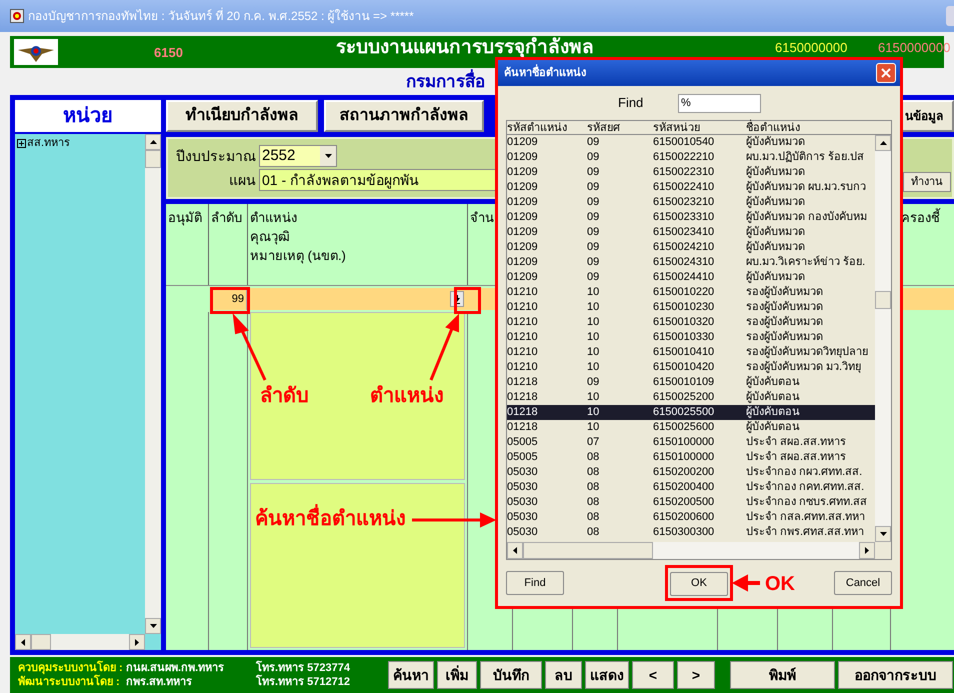 The height and width of the screenshot is (693, 954). I want to click on list-row: 01218 10 6150025500 ผู้บังคับตอน, so click(691, 412).